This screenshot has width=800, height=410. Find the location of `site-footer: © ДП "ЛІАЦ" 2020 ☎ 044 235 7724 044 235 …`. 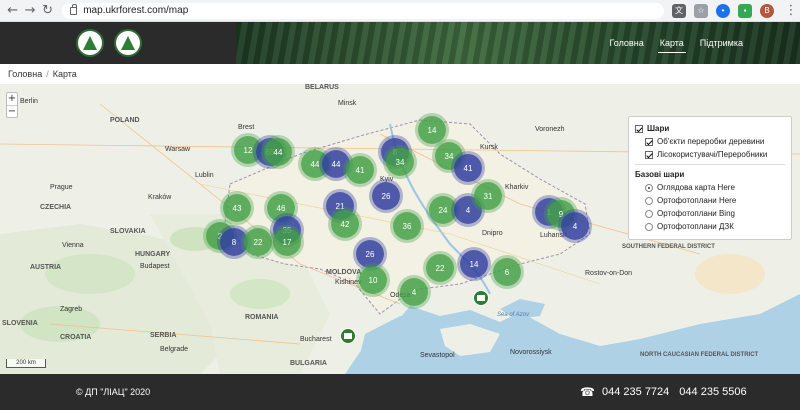

site-footer: © ДП "ЛІАЦ" 2020 ☎ 044 235 7724 044 235 … is located at coordinates (400, 392).